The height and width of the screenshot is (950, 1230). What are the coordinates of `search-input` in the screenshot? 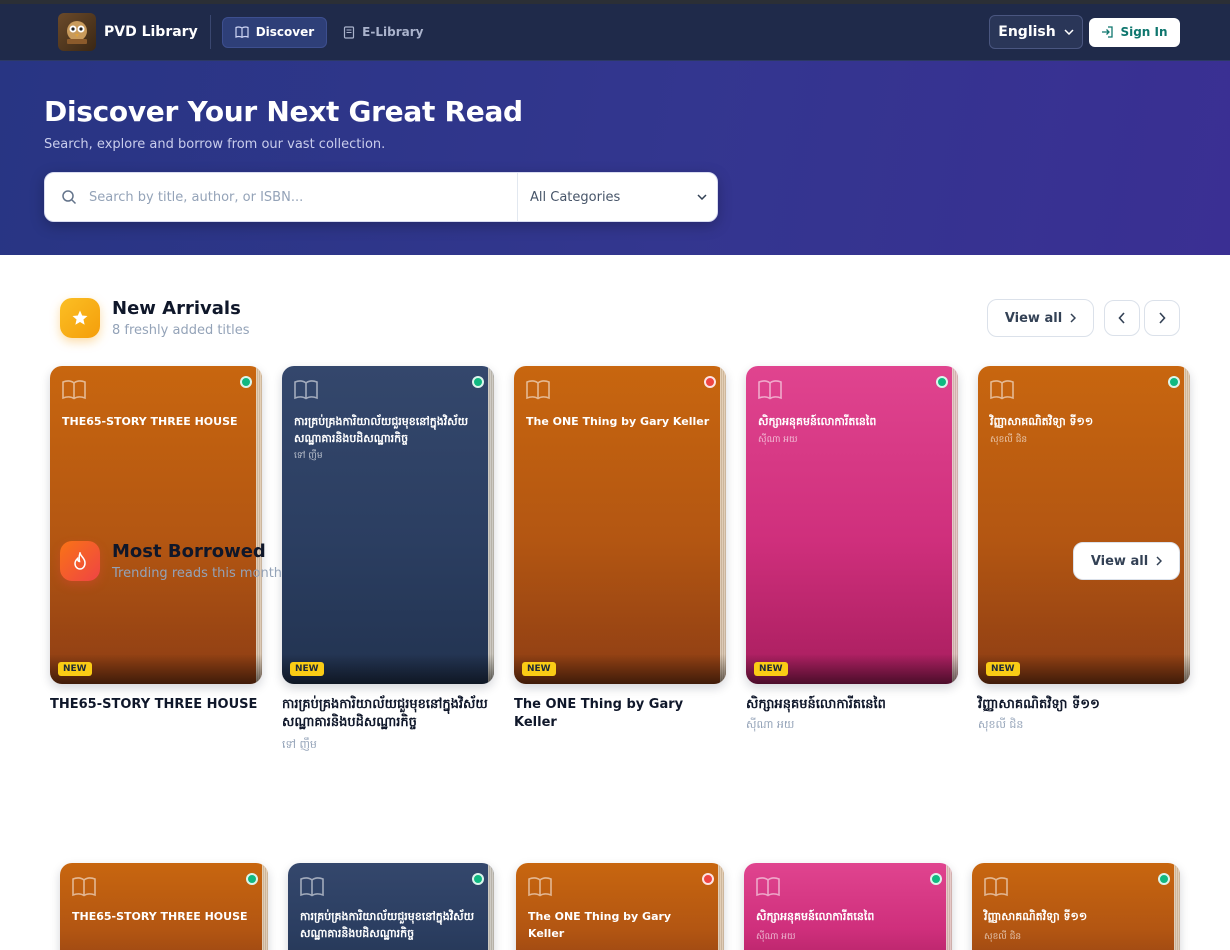 It's located at (279, 197).